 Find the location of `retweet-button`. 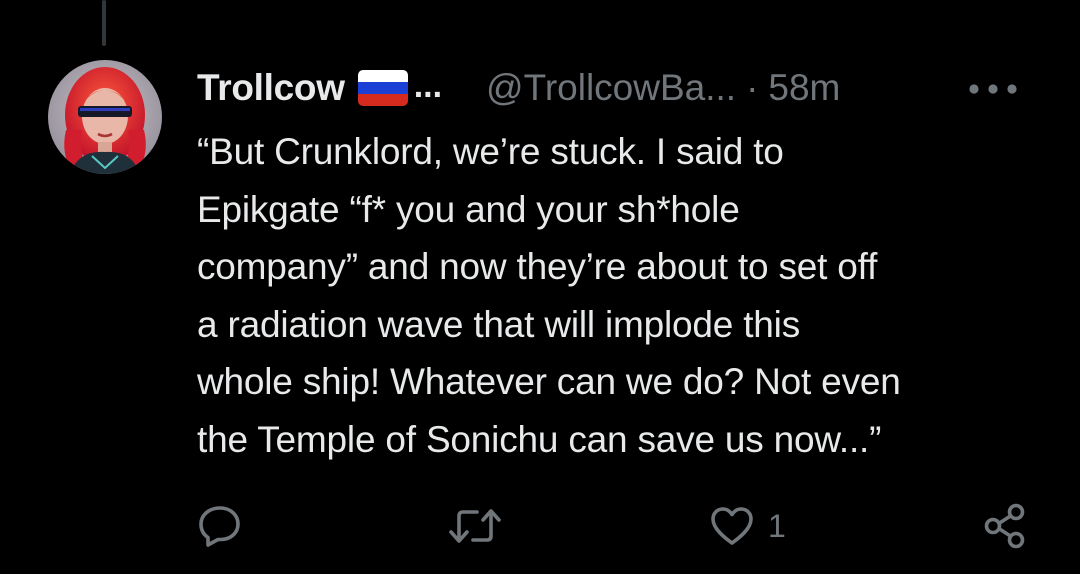

retweet-button is located at coordinates (475, 526).